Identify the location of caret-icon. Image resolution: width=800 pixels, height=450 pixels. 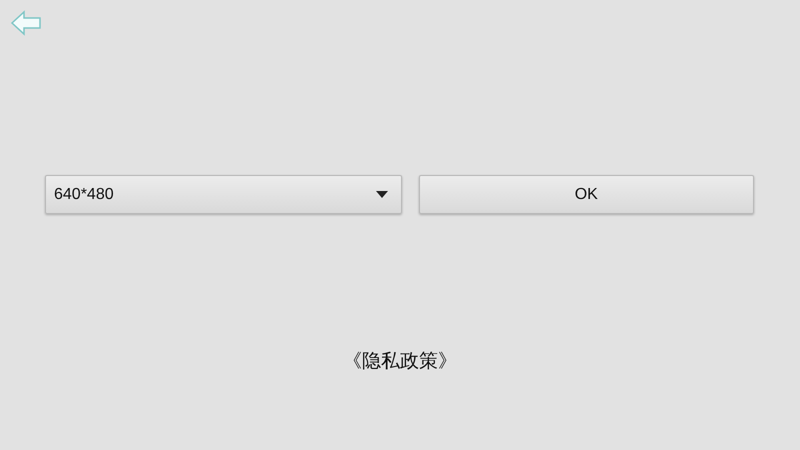
(382, 194).